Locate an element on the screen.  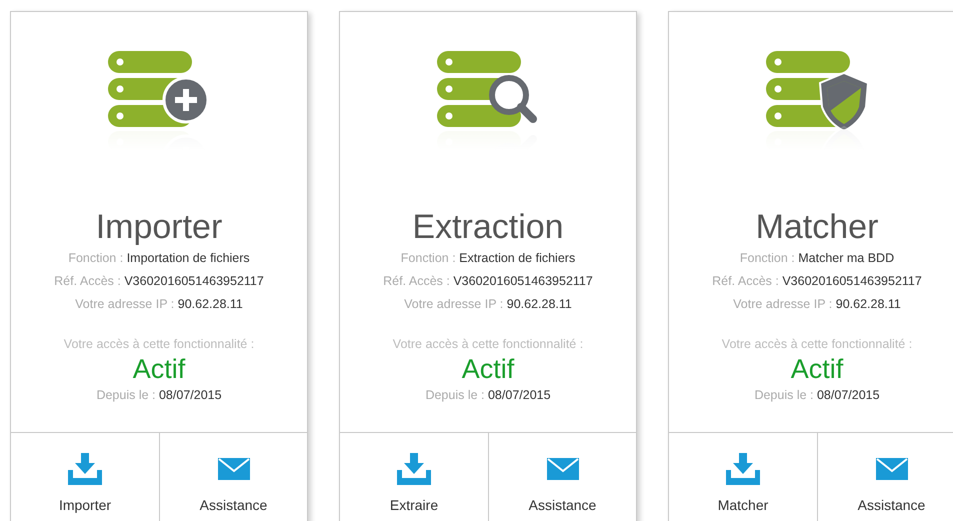
detail-line: Fonction : Matcher ma BDD is located at coordinates (817, 258).